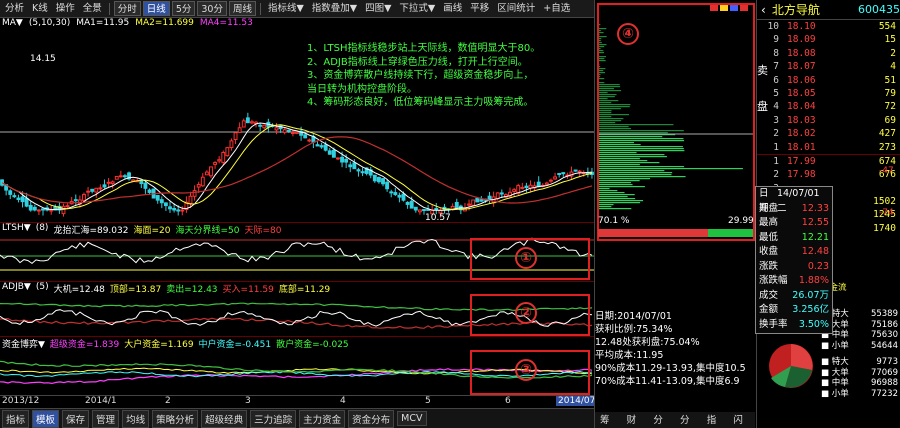  What do you see at coordinates (860, 362) in the screenshot?
I see `capital-flow-row: ■ 特大 9773` at bounding box center [860, 362].